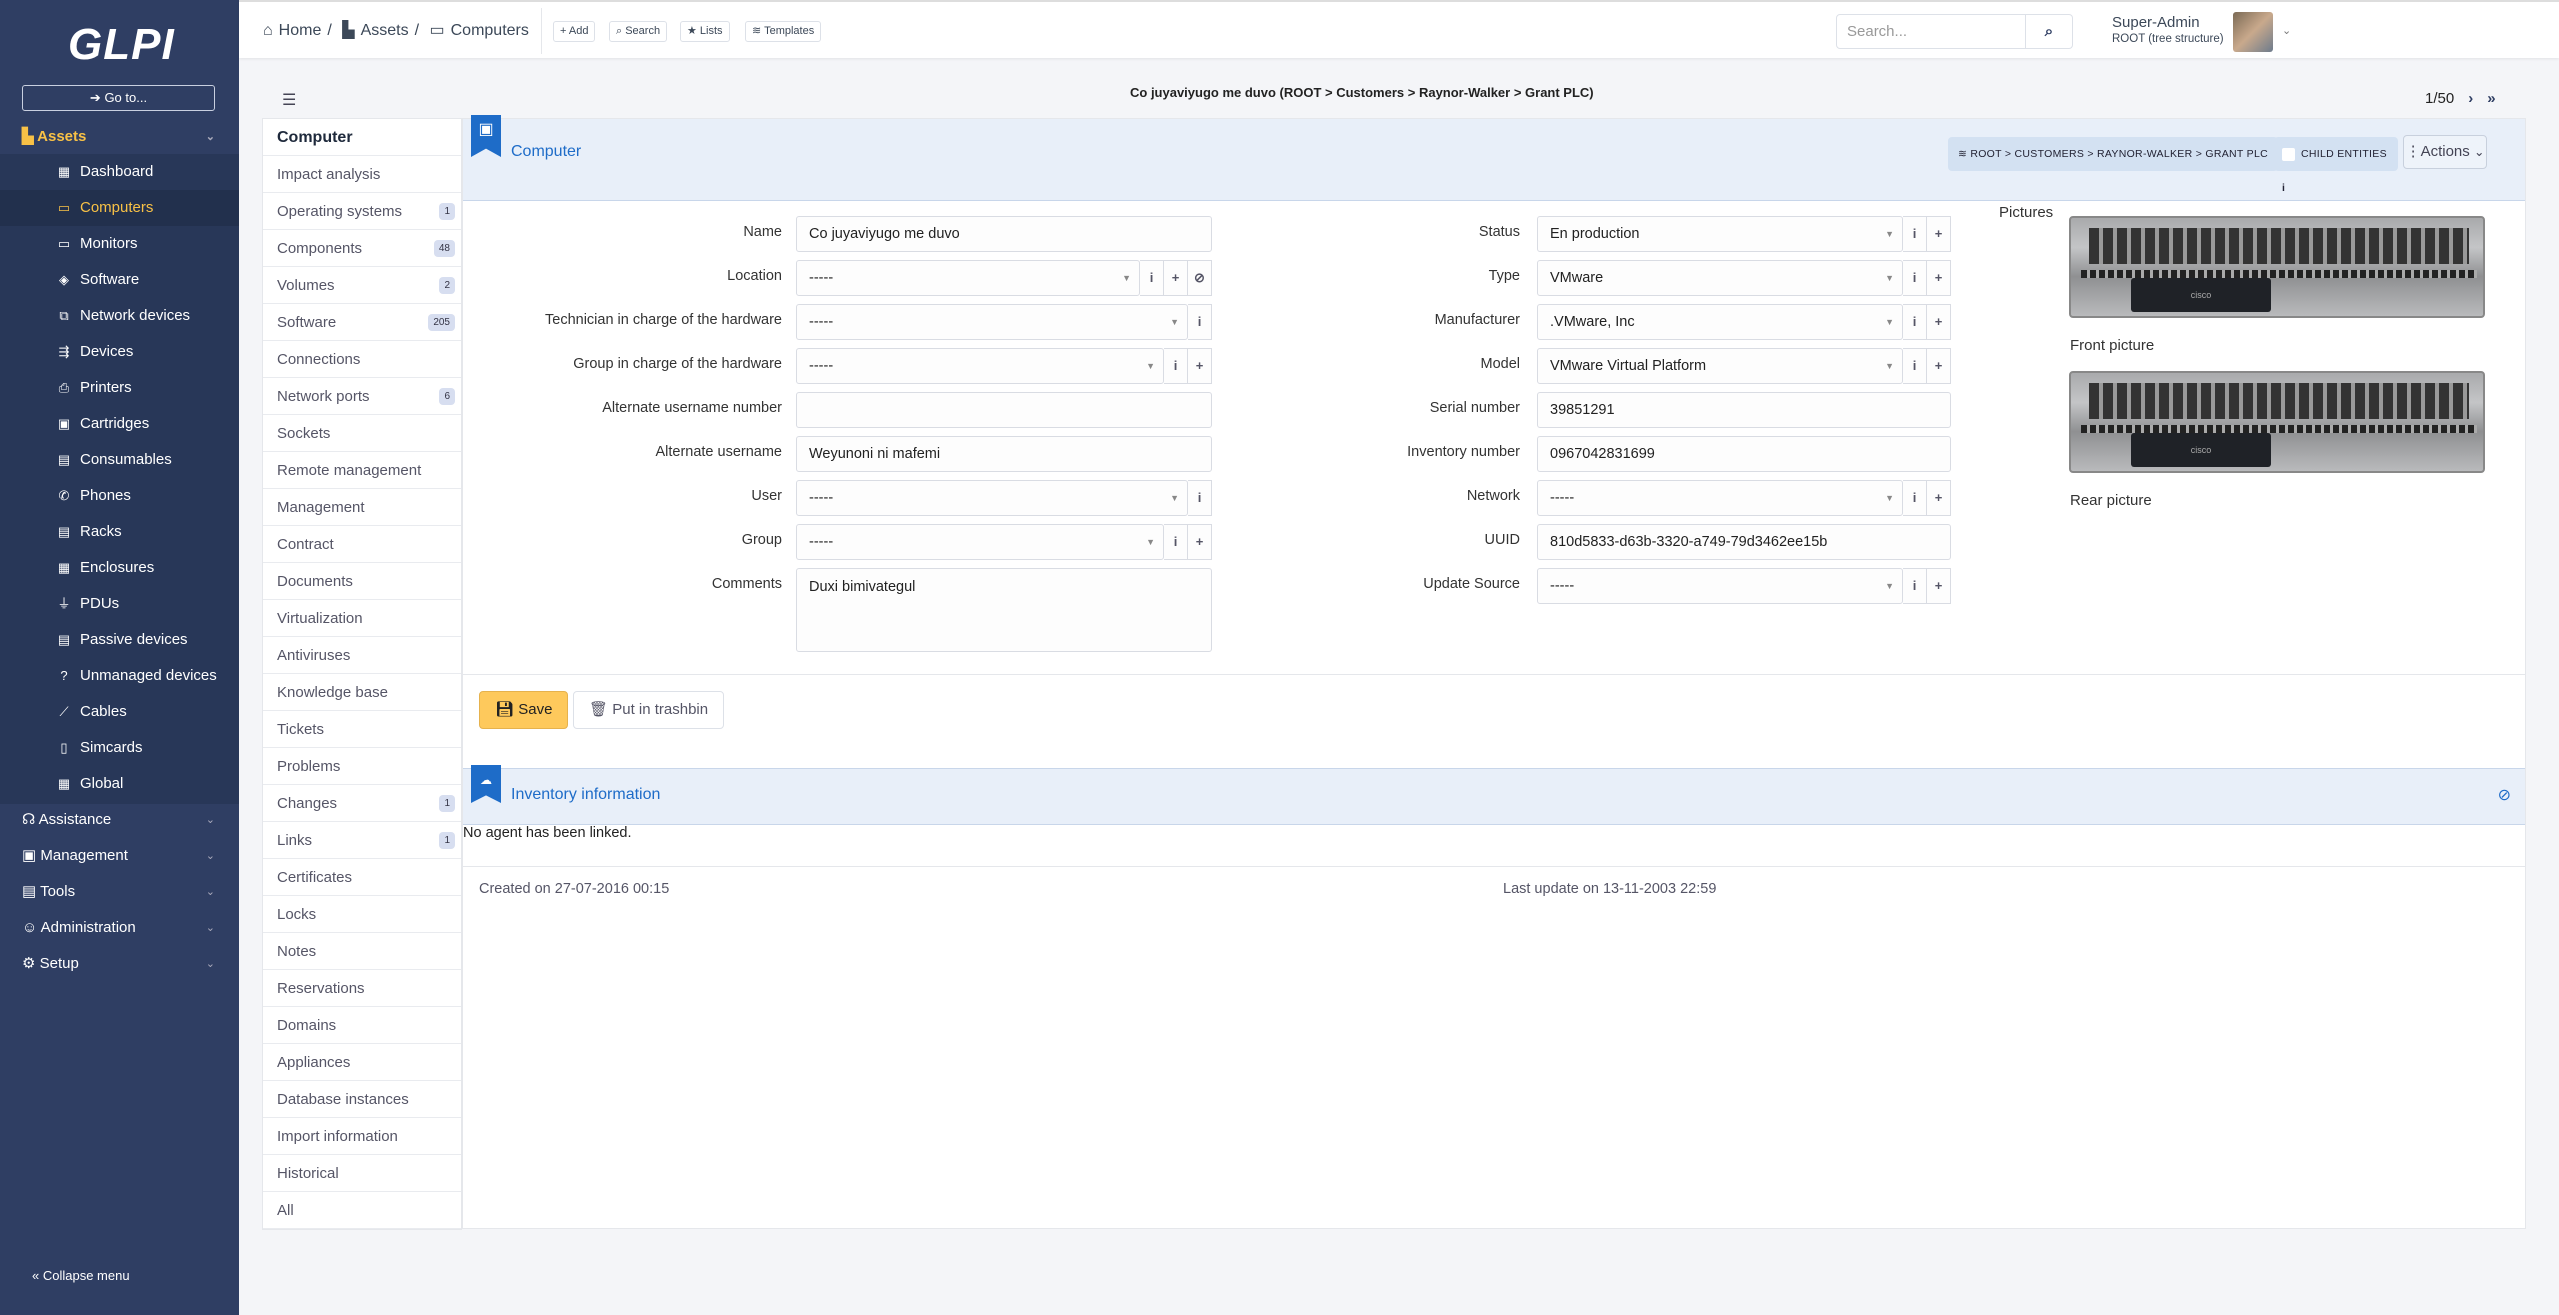  I want to click on tab-reservations: Reservations, so click(362, 988).